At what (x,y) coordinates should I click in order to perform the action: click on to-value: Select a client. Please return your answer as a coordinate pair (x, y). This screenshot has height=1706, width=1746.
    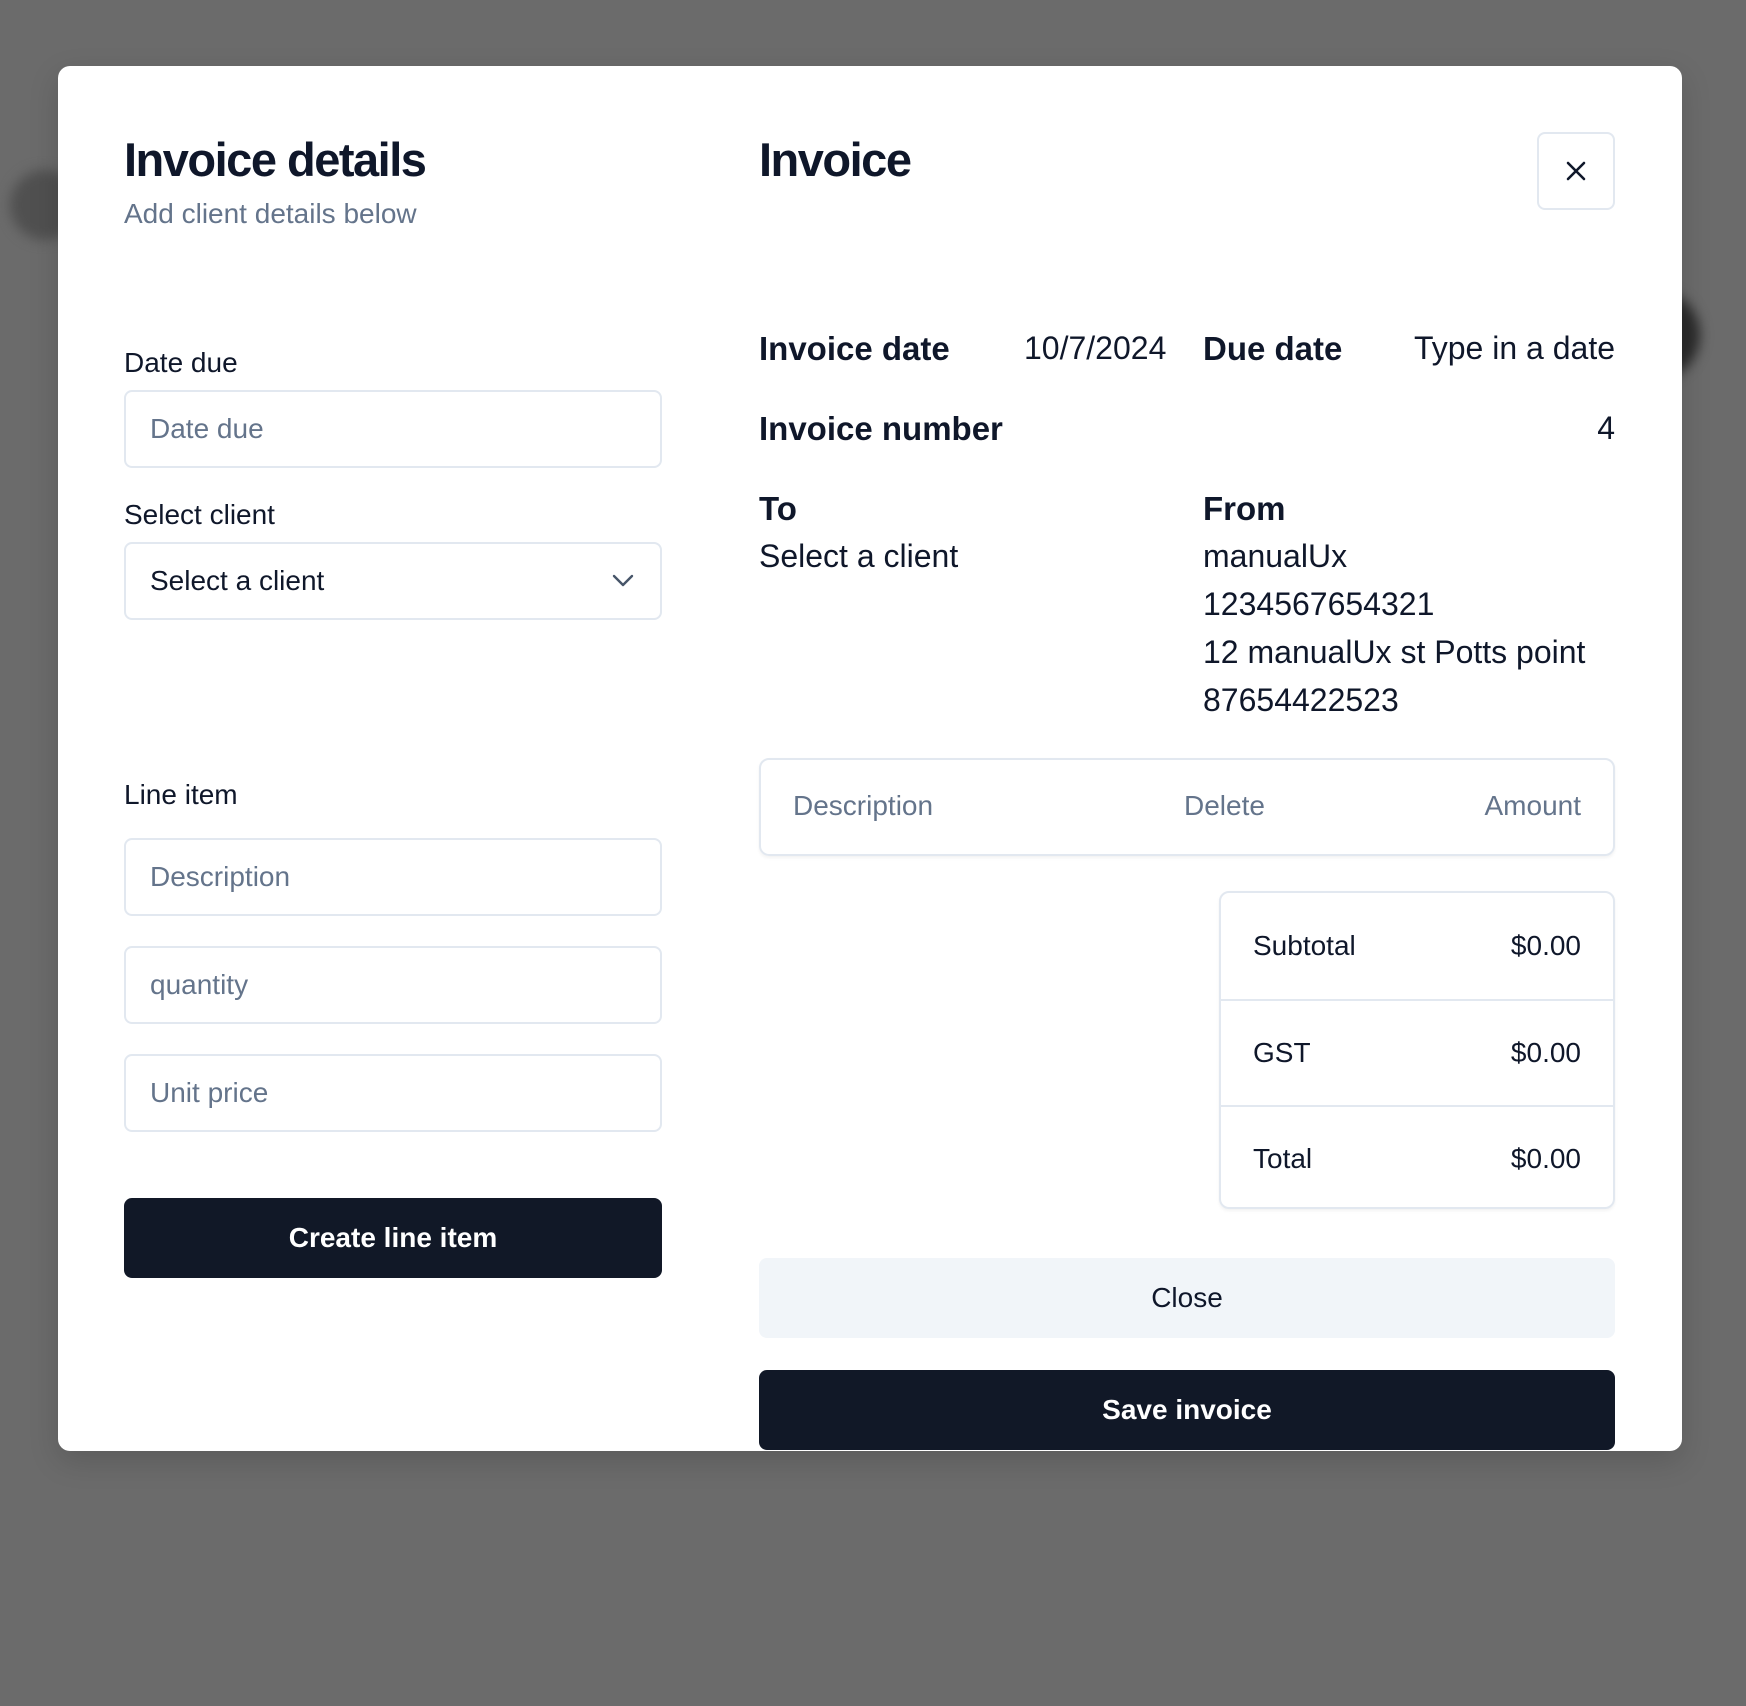
    Looking at the image, I should click on (859, 556).